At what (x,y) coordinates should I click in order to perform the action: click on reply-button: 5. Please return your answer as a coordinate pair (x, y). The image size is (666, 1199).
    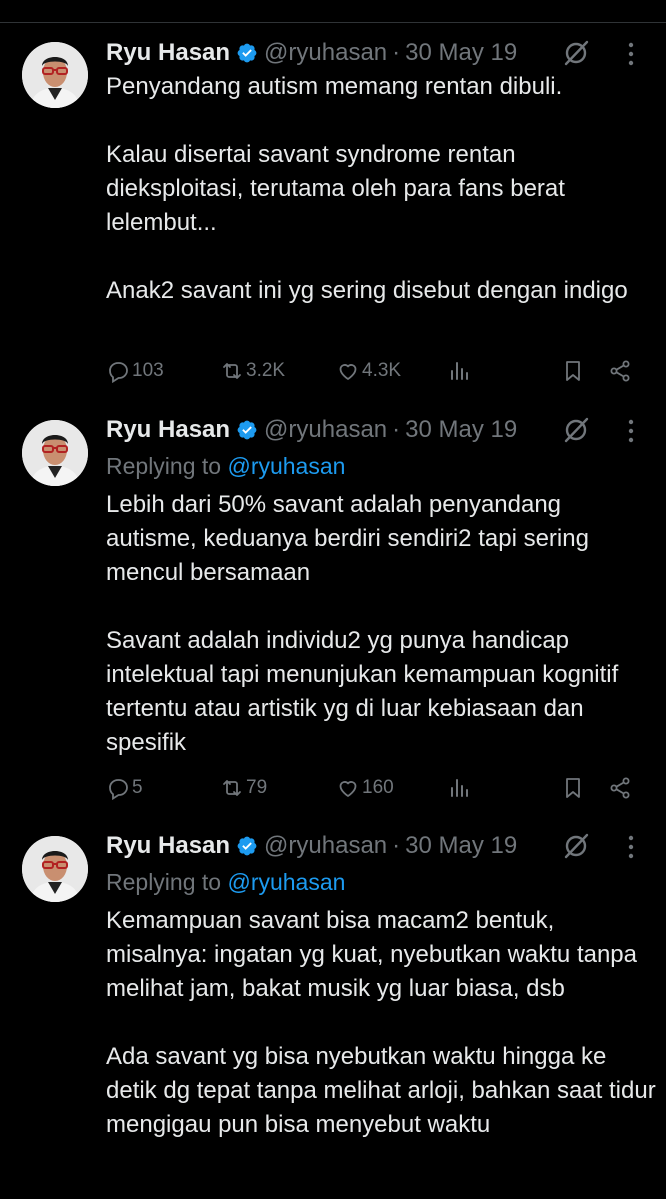
    Looking at the image, I should click on (124, 788).